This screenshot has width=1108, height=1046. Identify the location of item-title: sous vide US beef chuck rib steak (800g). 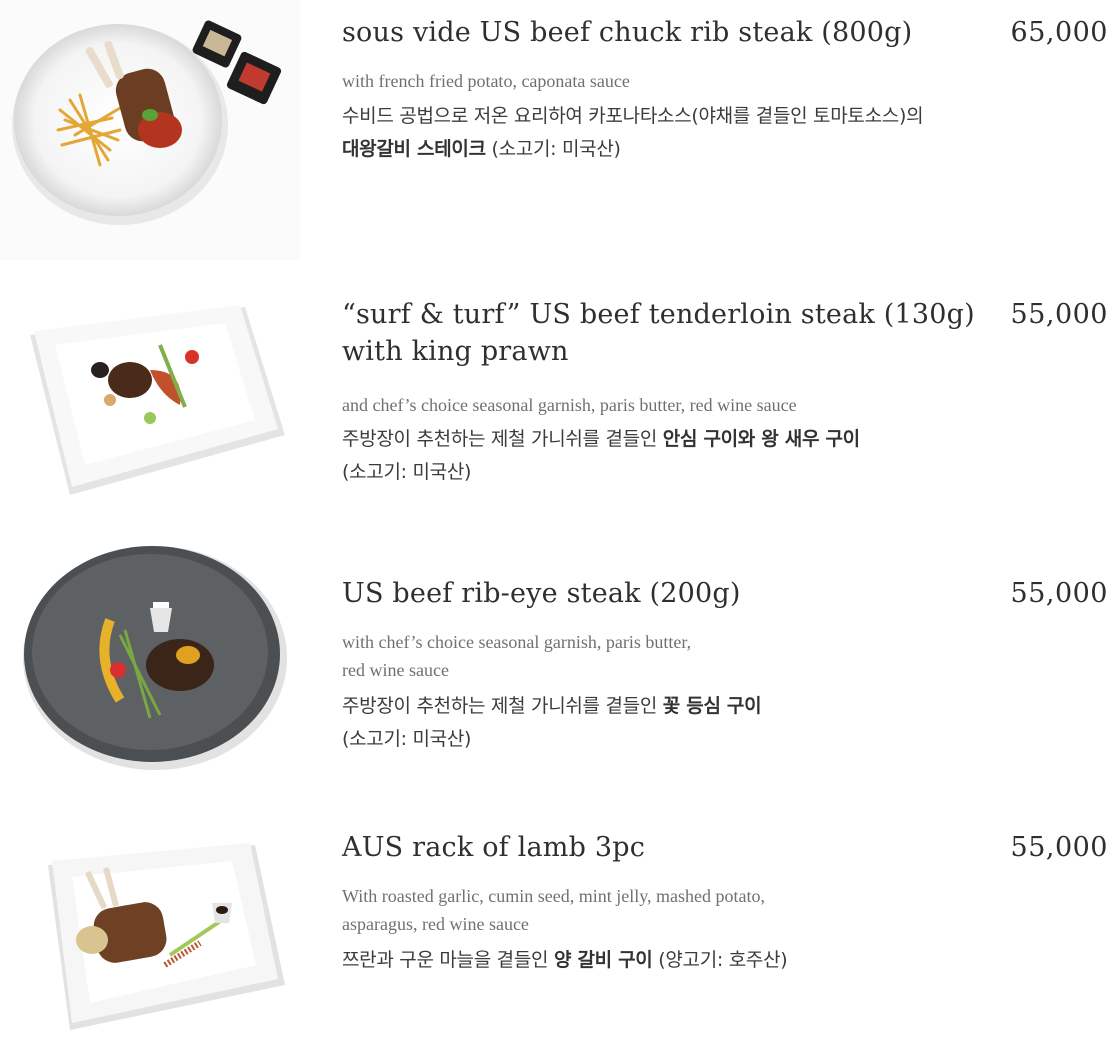
(627, 32).